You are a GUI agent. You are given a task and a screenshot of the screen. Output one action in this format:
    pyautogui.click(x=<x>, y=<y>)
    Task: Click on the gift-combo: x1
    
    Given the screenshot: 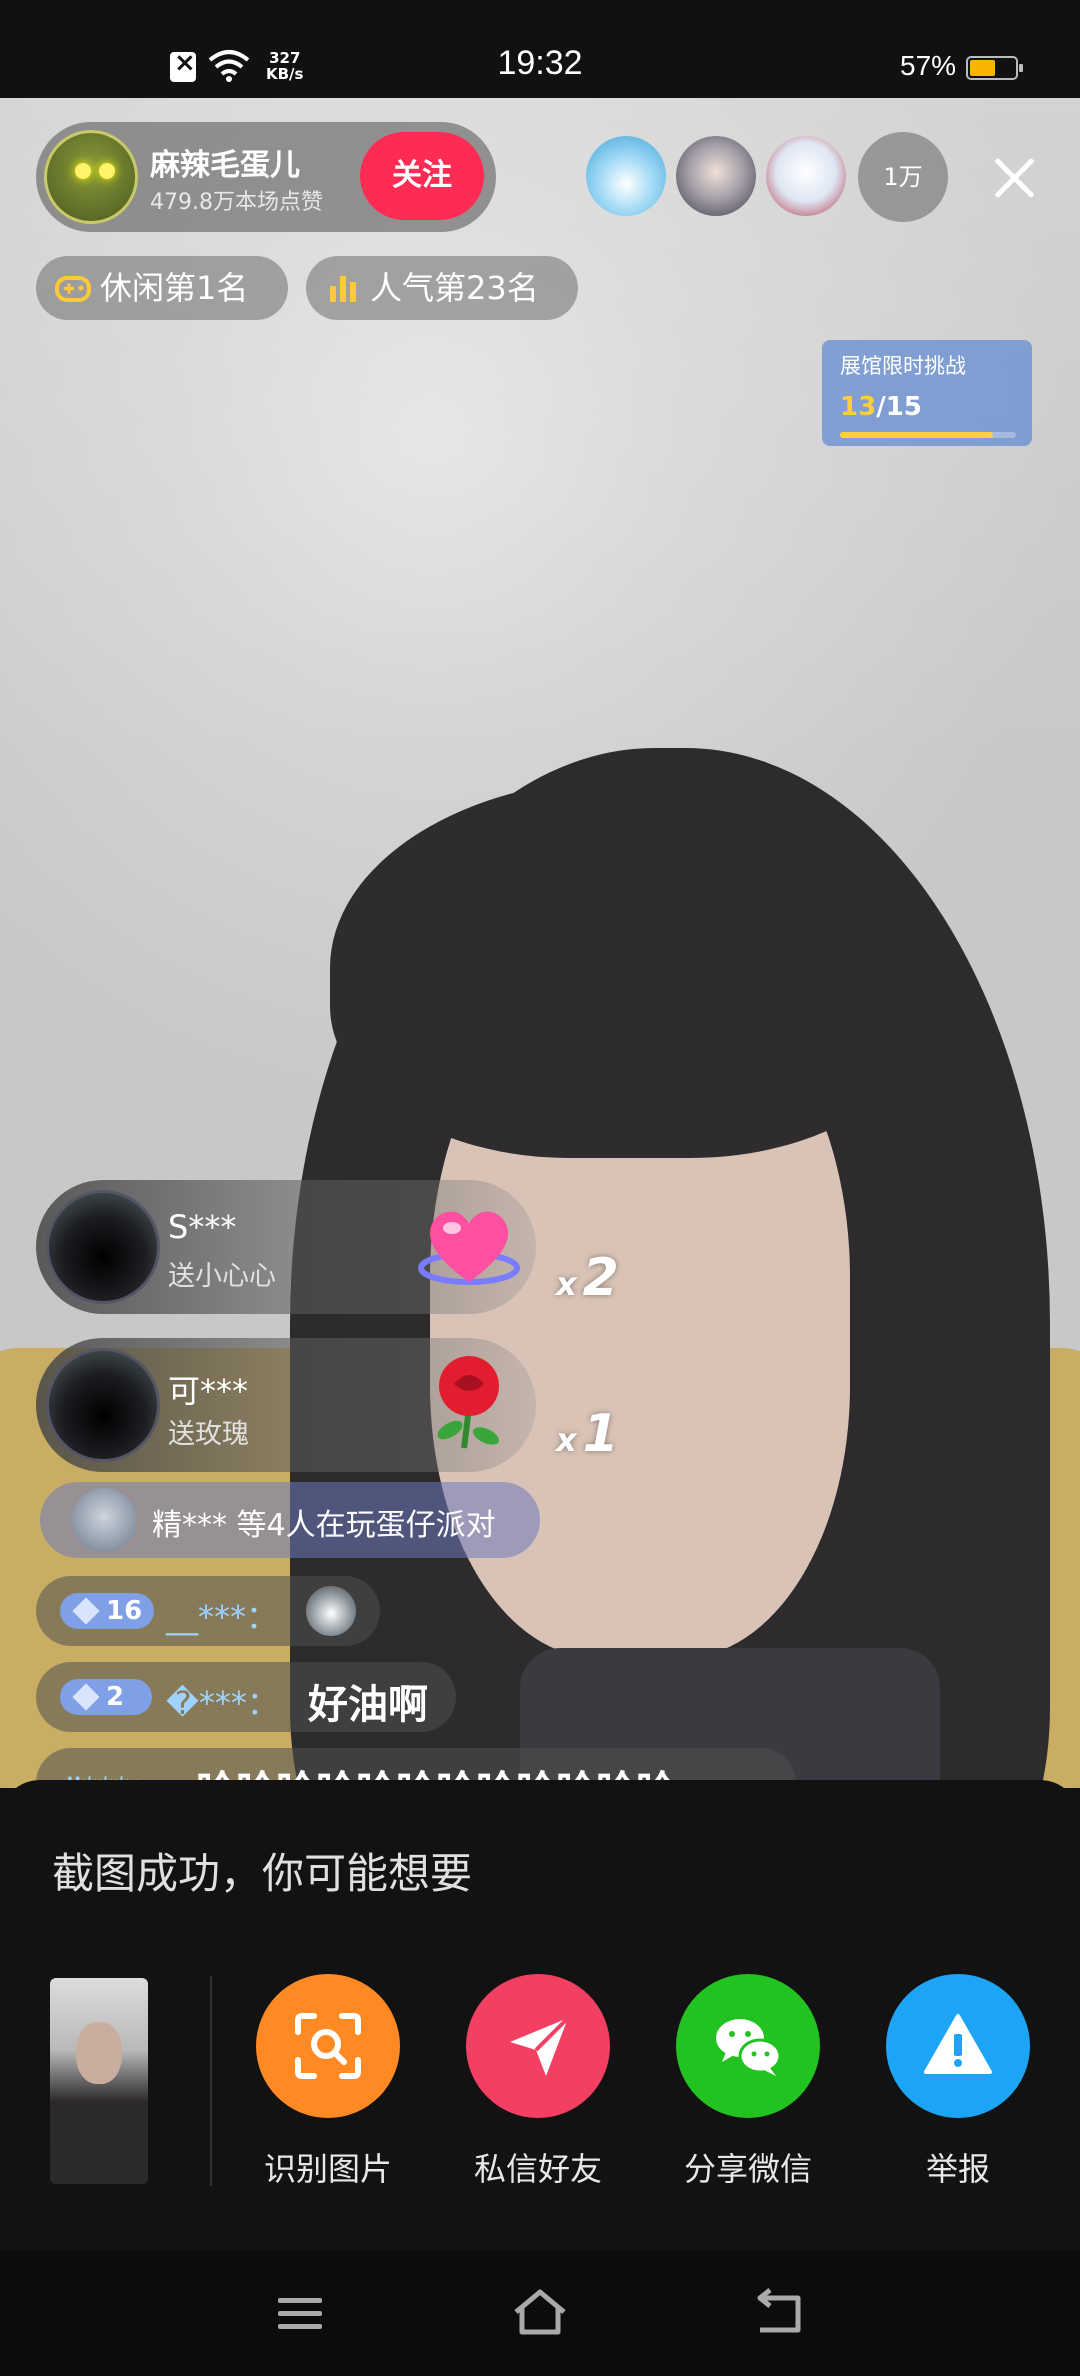 What is the action you would take?
    pyautogui.click(x=587, y=1434)
    